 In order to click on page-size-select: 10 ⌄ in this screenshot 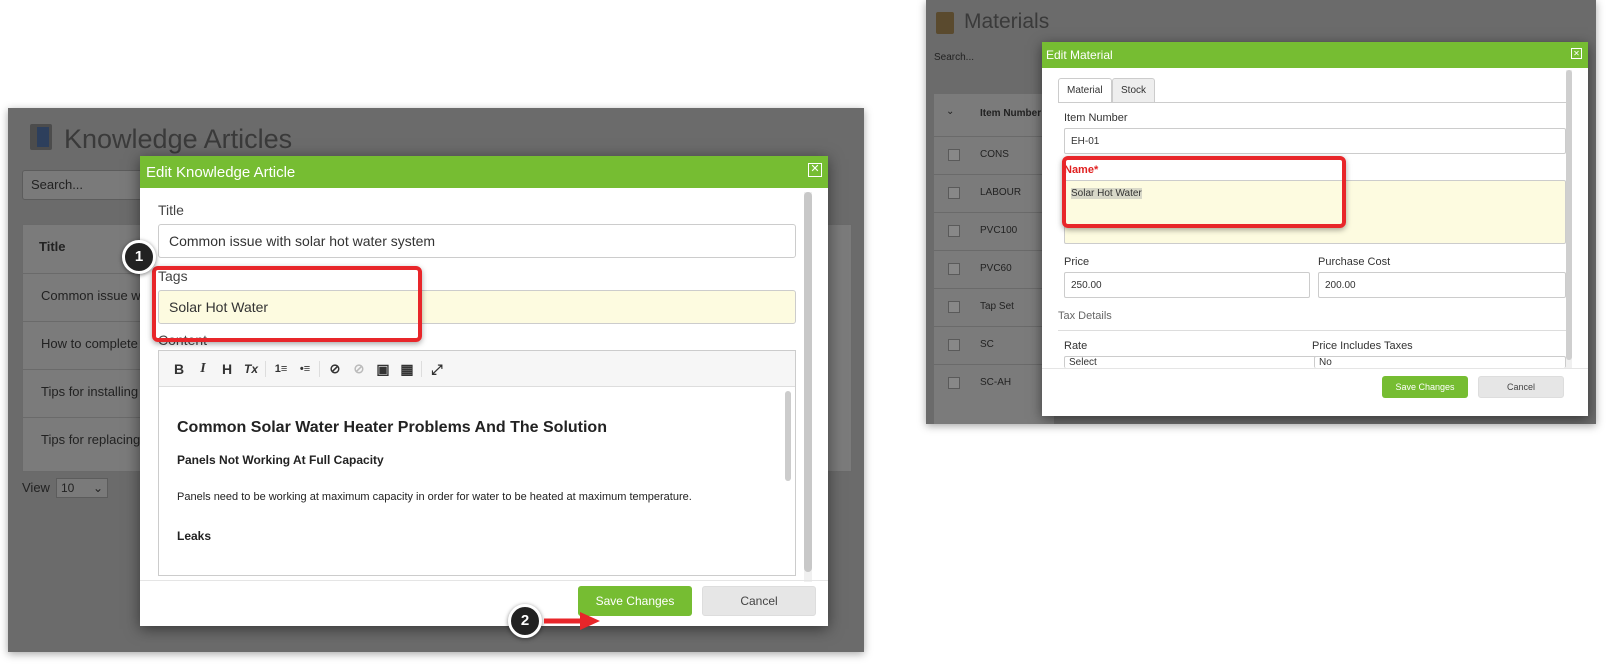, I will do `click(82, 488)`.